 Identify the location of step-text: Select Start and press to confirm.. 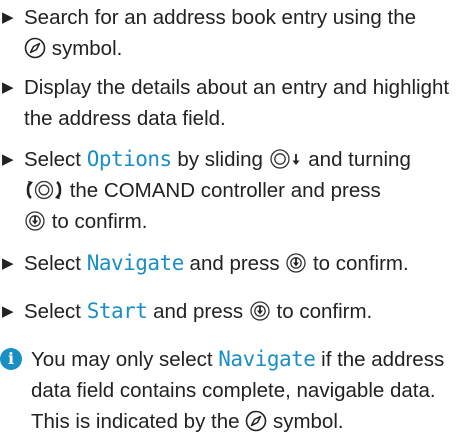
(243, 311).